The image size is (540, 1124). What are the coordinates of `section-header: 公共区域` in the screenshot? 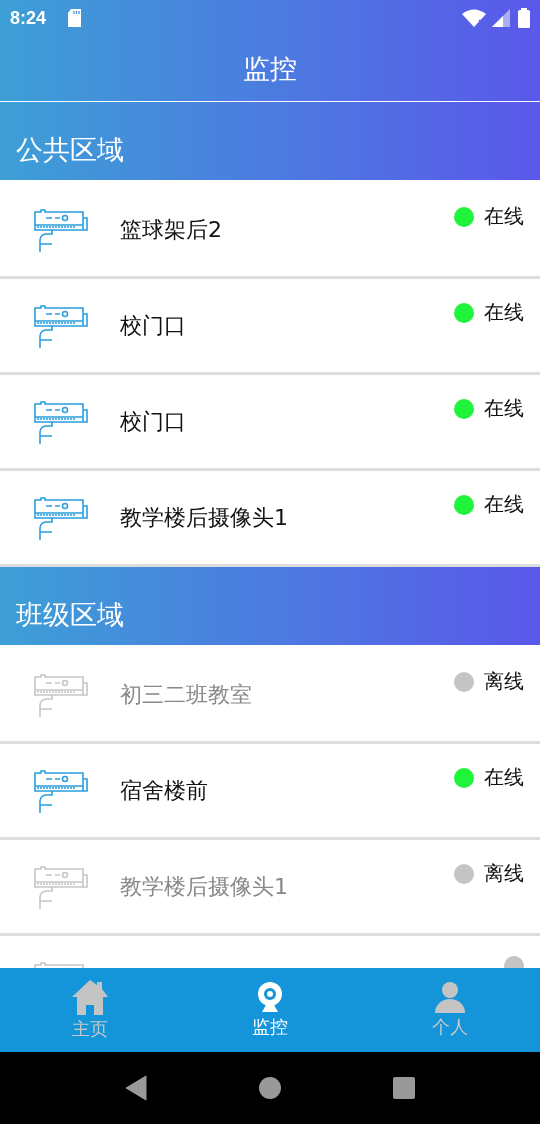 It's located at (270, 141).